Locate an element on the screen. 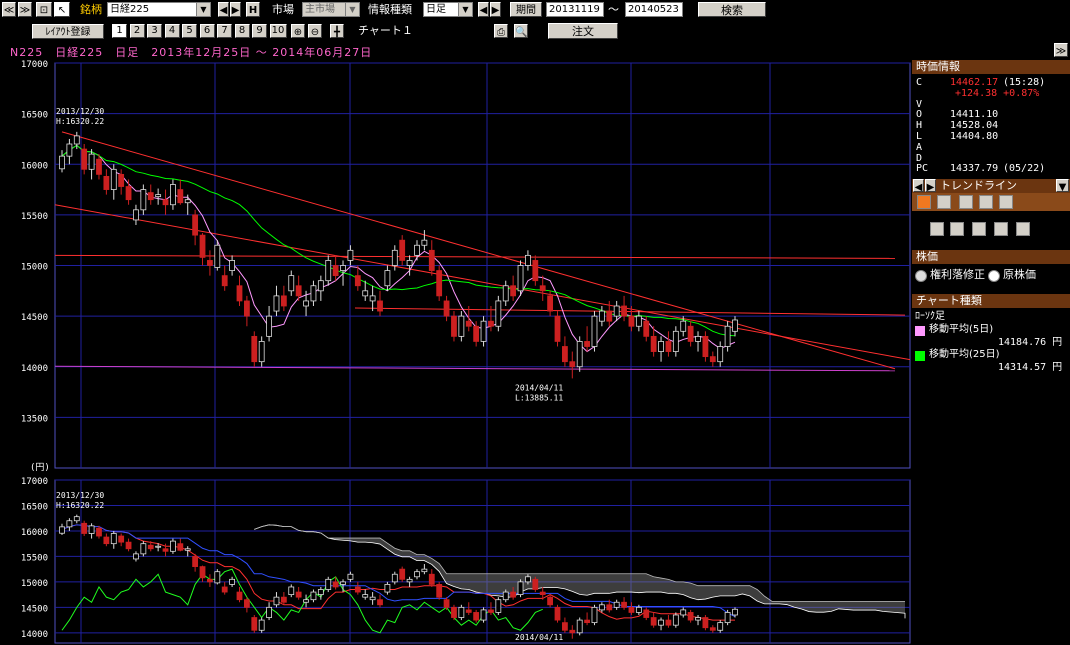 This screenshot has height=645, width=1070. period-from-input: 20131119 is located at coordinates (575, 9).